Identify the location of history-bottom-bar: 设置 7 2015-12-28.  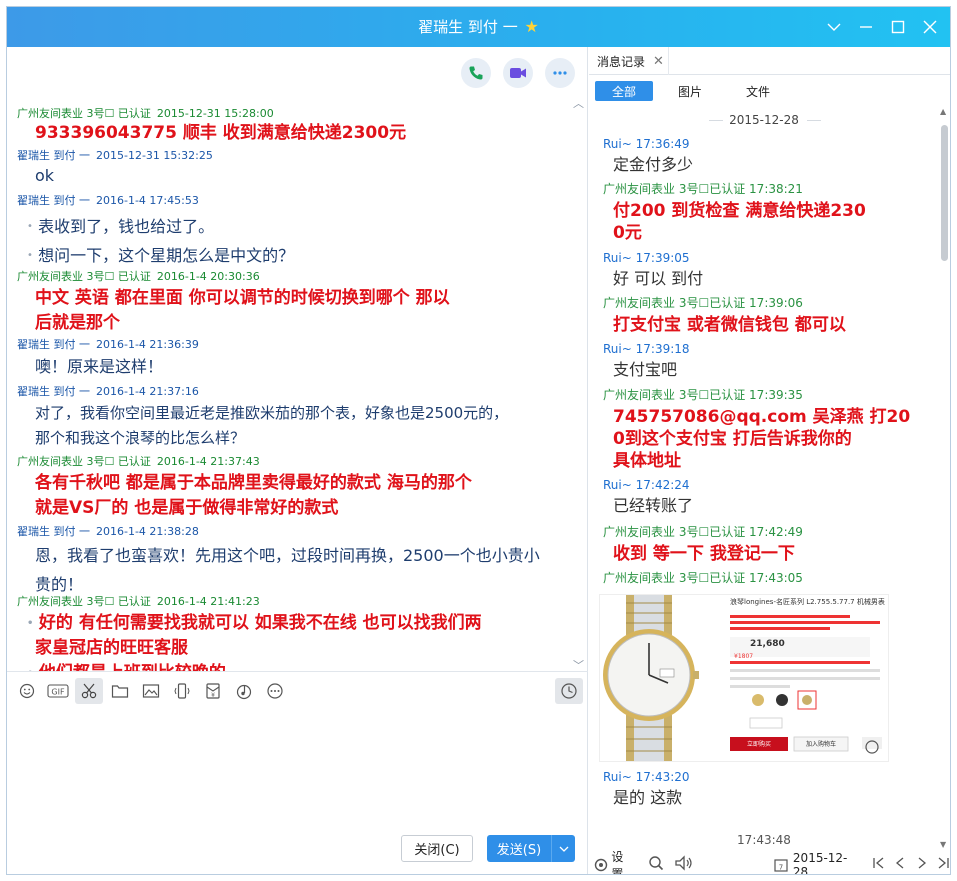
(769, 862).